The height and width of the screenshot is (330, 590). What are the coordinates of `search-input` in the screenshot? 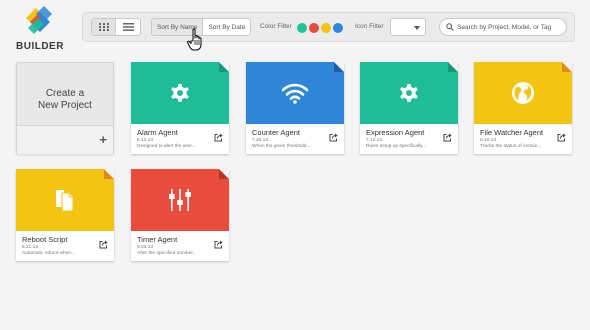 It's located at (510, 27).